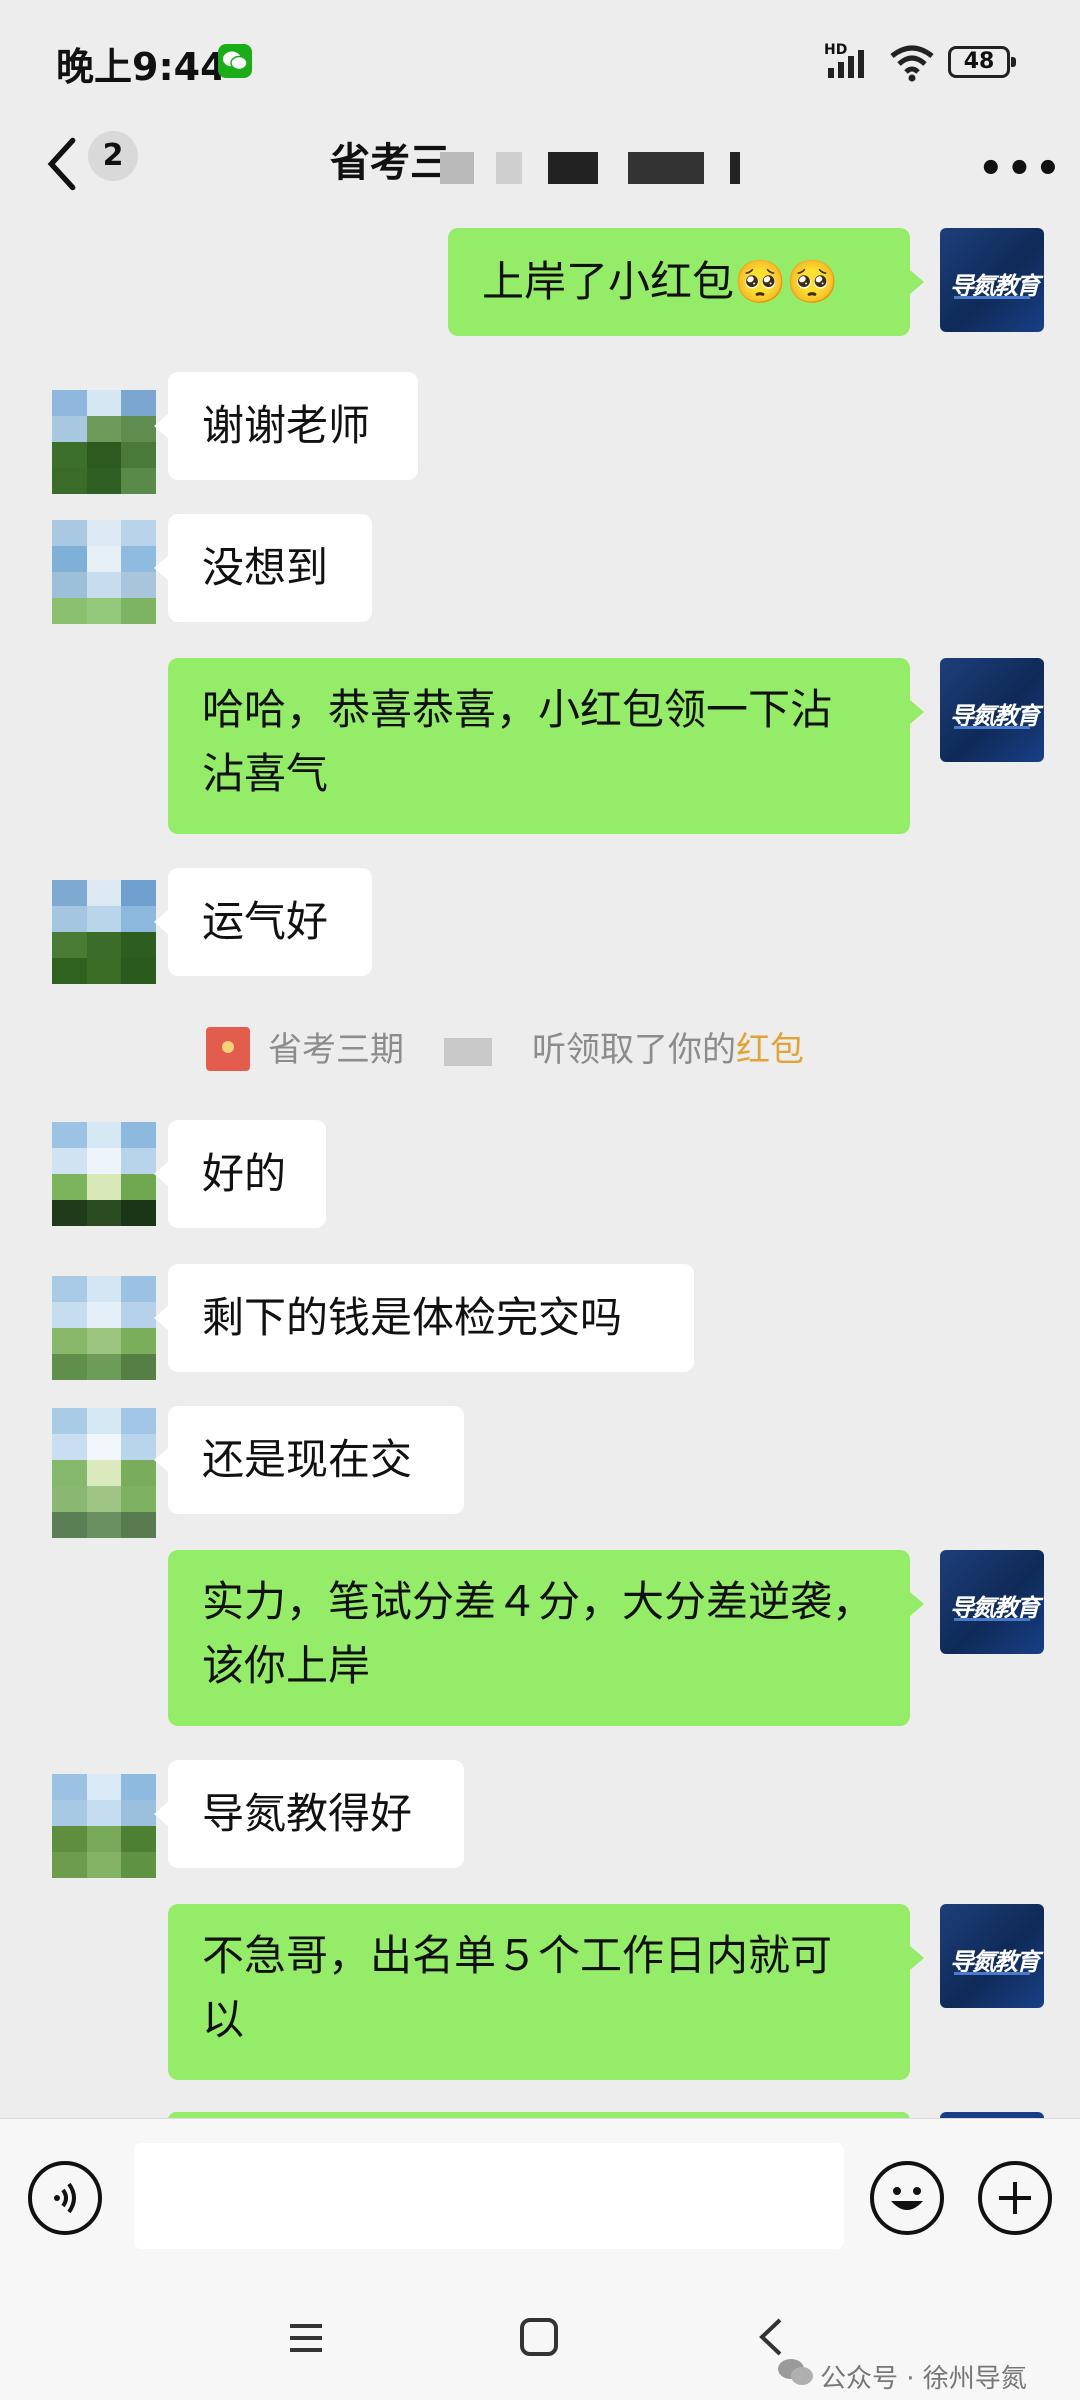  I want to click on message-text: 谢谢老师, so click(286, 425).